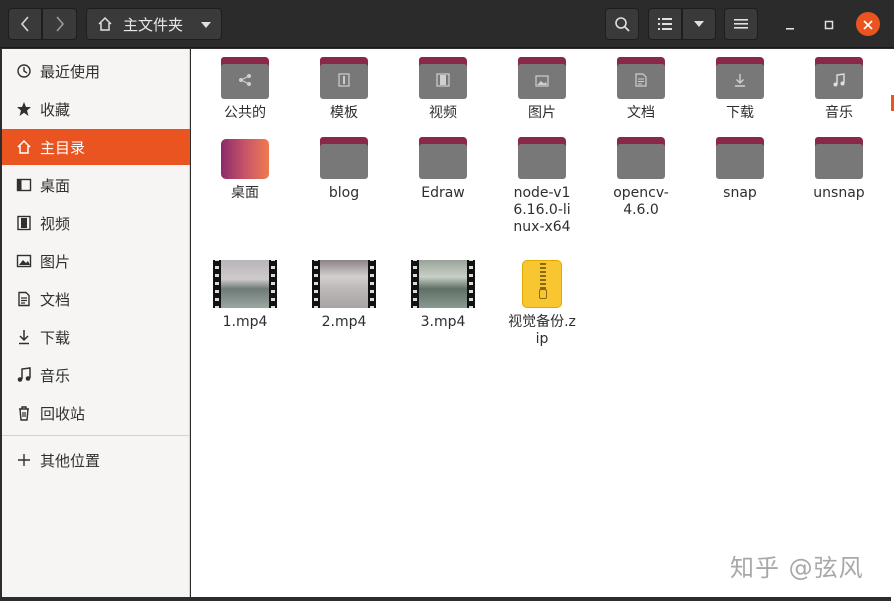 The width and height of the screenshot is (894, 601). Describe the element at coordinates (70, 71) in the screenshot. I see `sidebar-item-label: 最近使用` at that location.